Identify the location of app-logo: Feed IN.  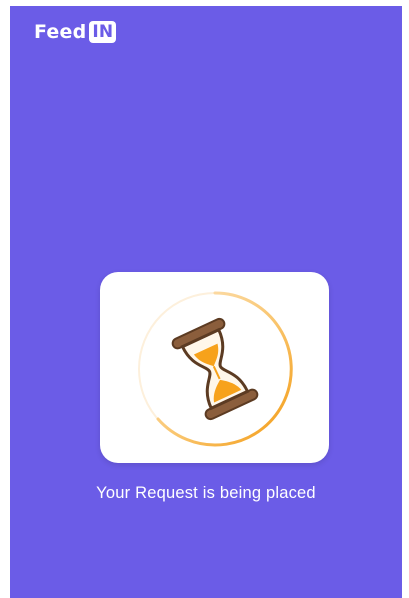
(75, 32).